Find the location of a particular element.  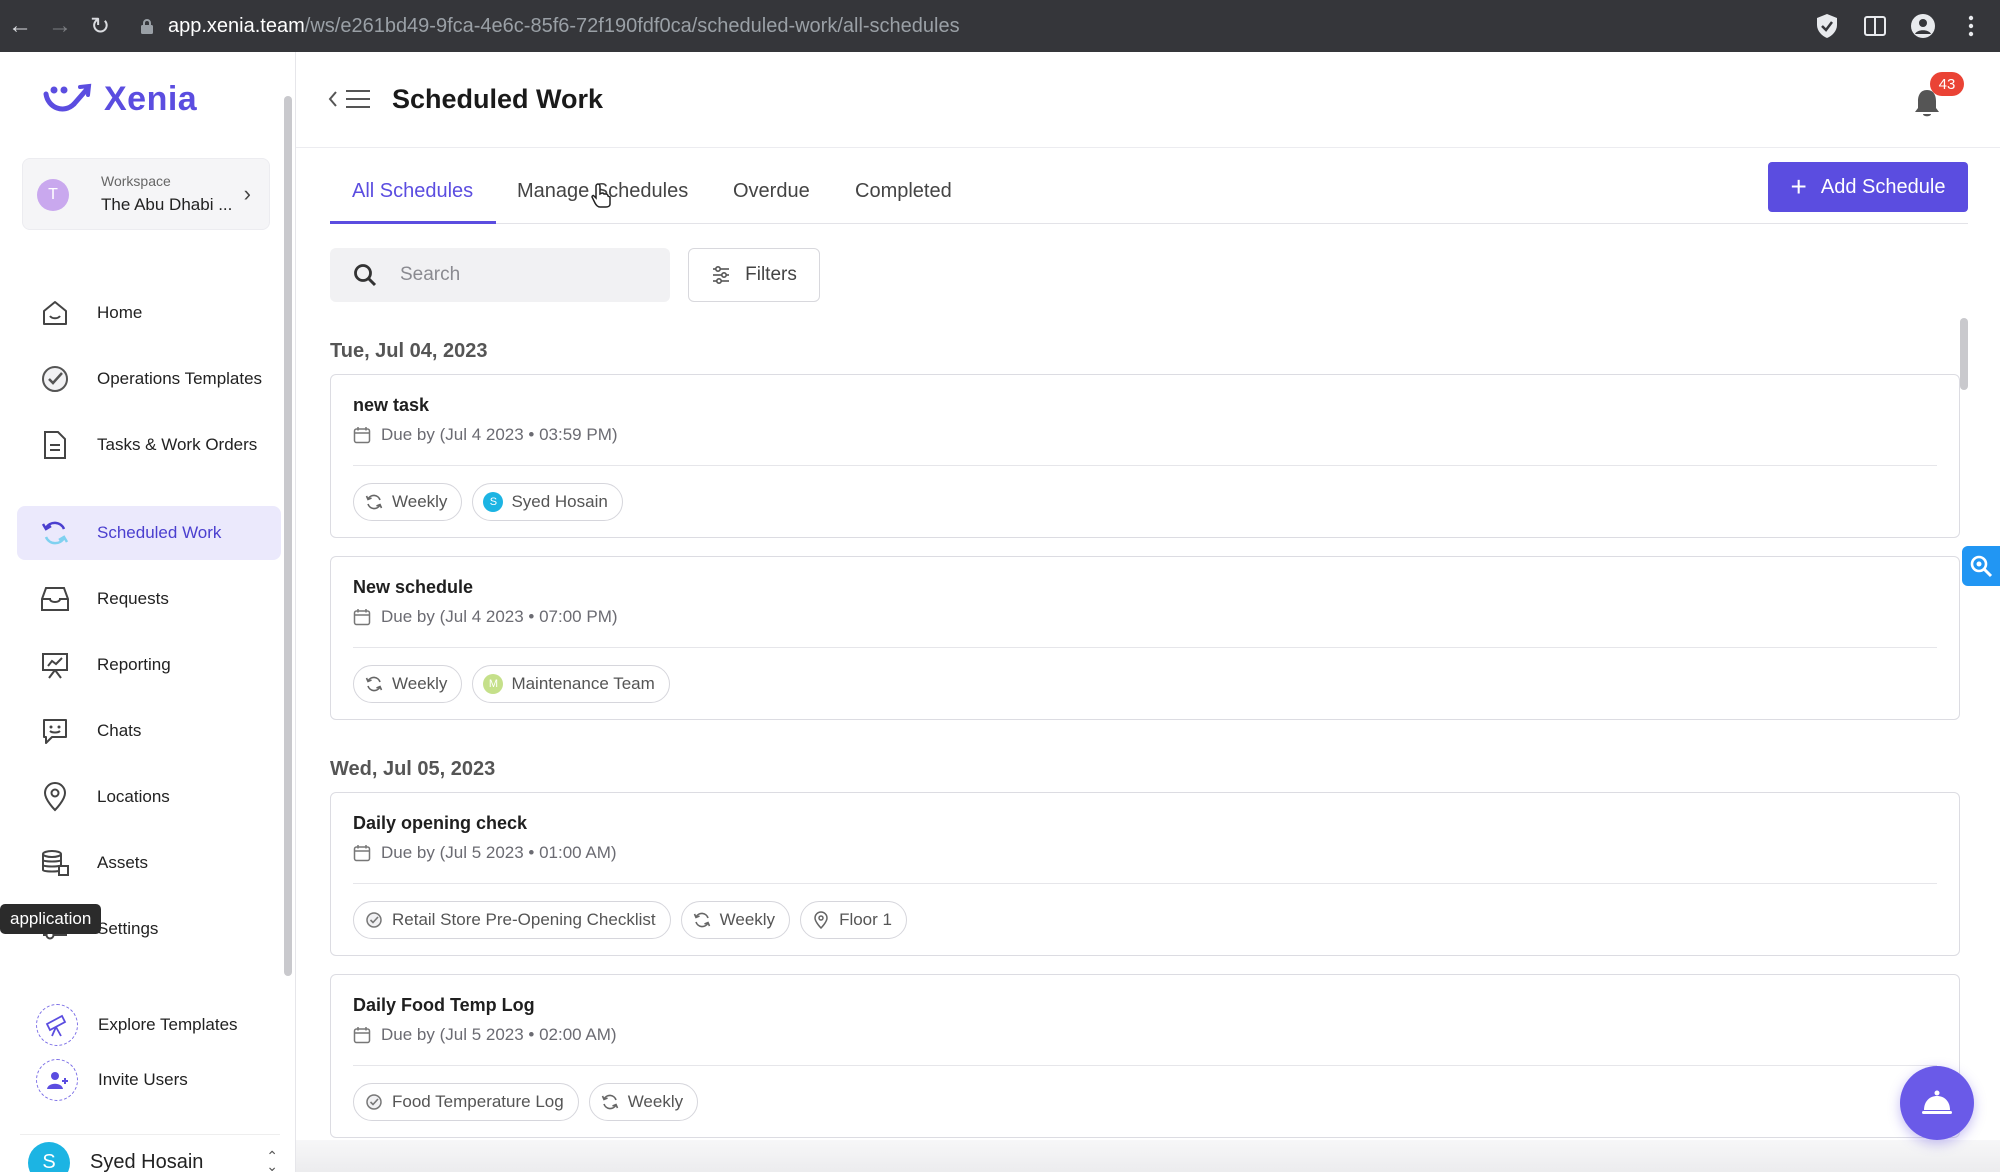

search-icon is located at coordinates (365, 275).